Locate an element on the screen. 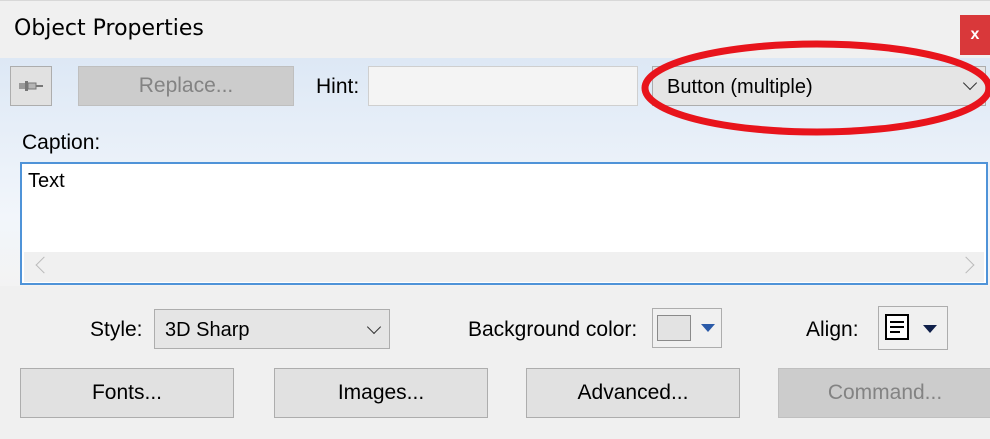  horizontal-scrollbar is located at coordinates (504, 267).